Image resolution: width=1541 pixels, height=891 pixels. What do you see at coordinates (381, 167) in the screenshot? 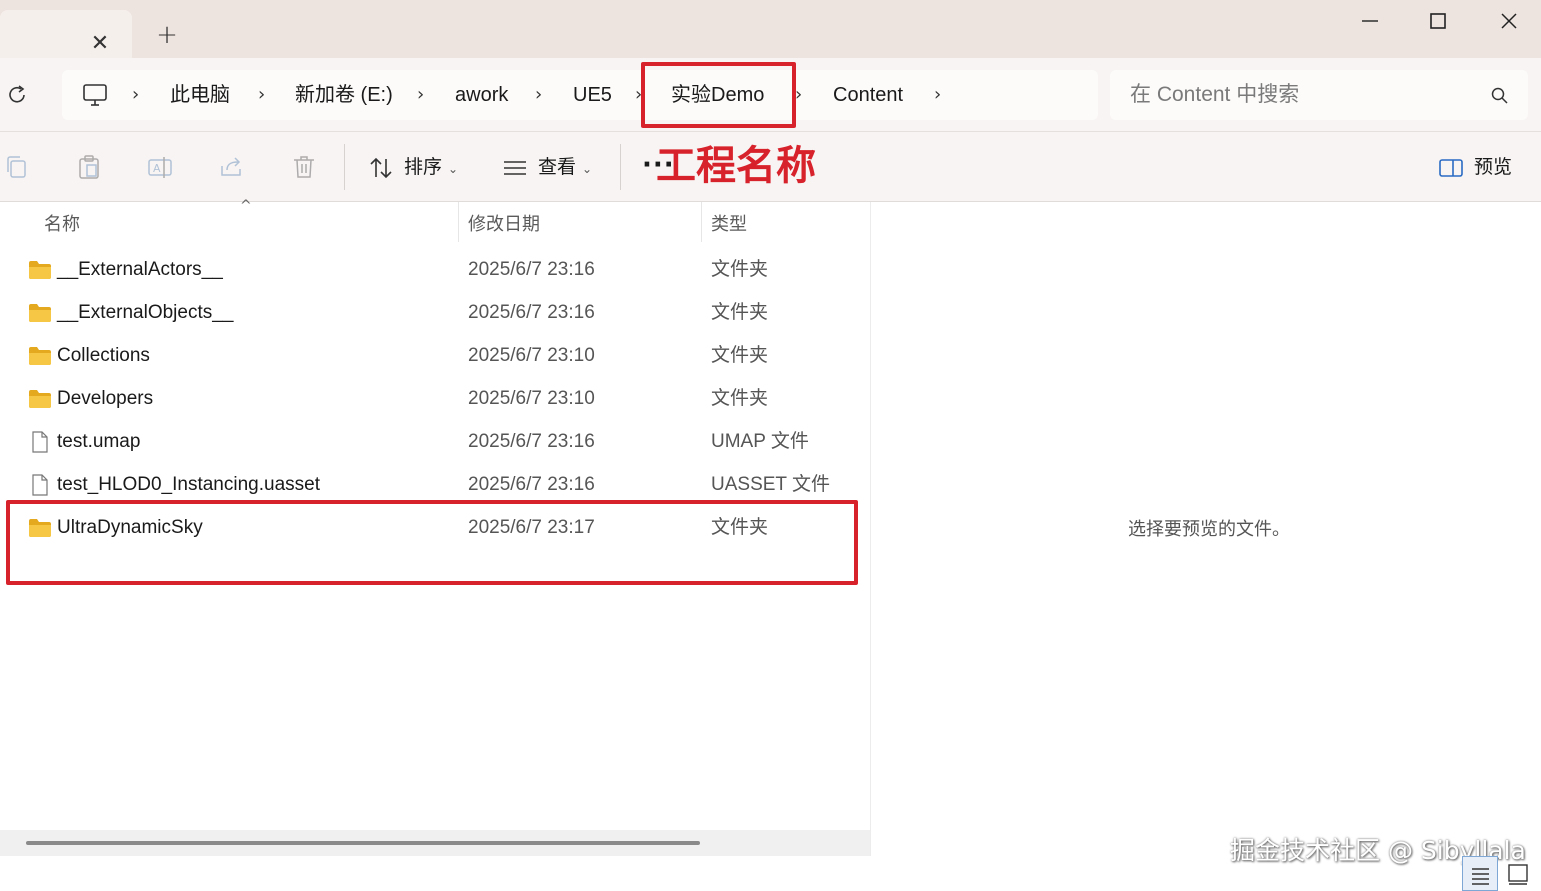
I see `sort-icon` at bounding box center [381, 167].